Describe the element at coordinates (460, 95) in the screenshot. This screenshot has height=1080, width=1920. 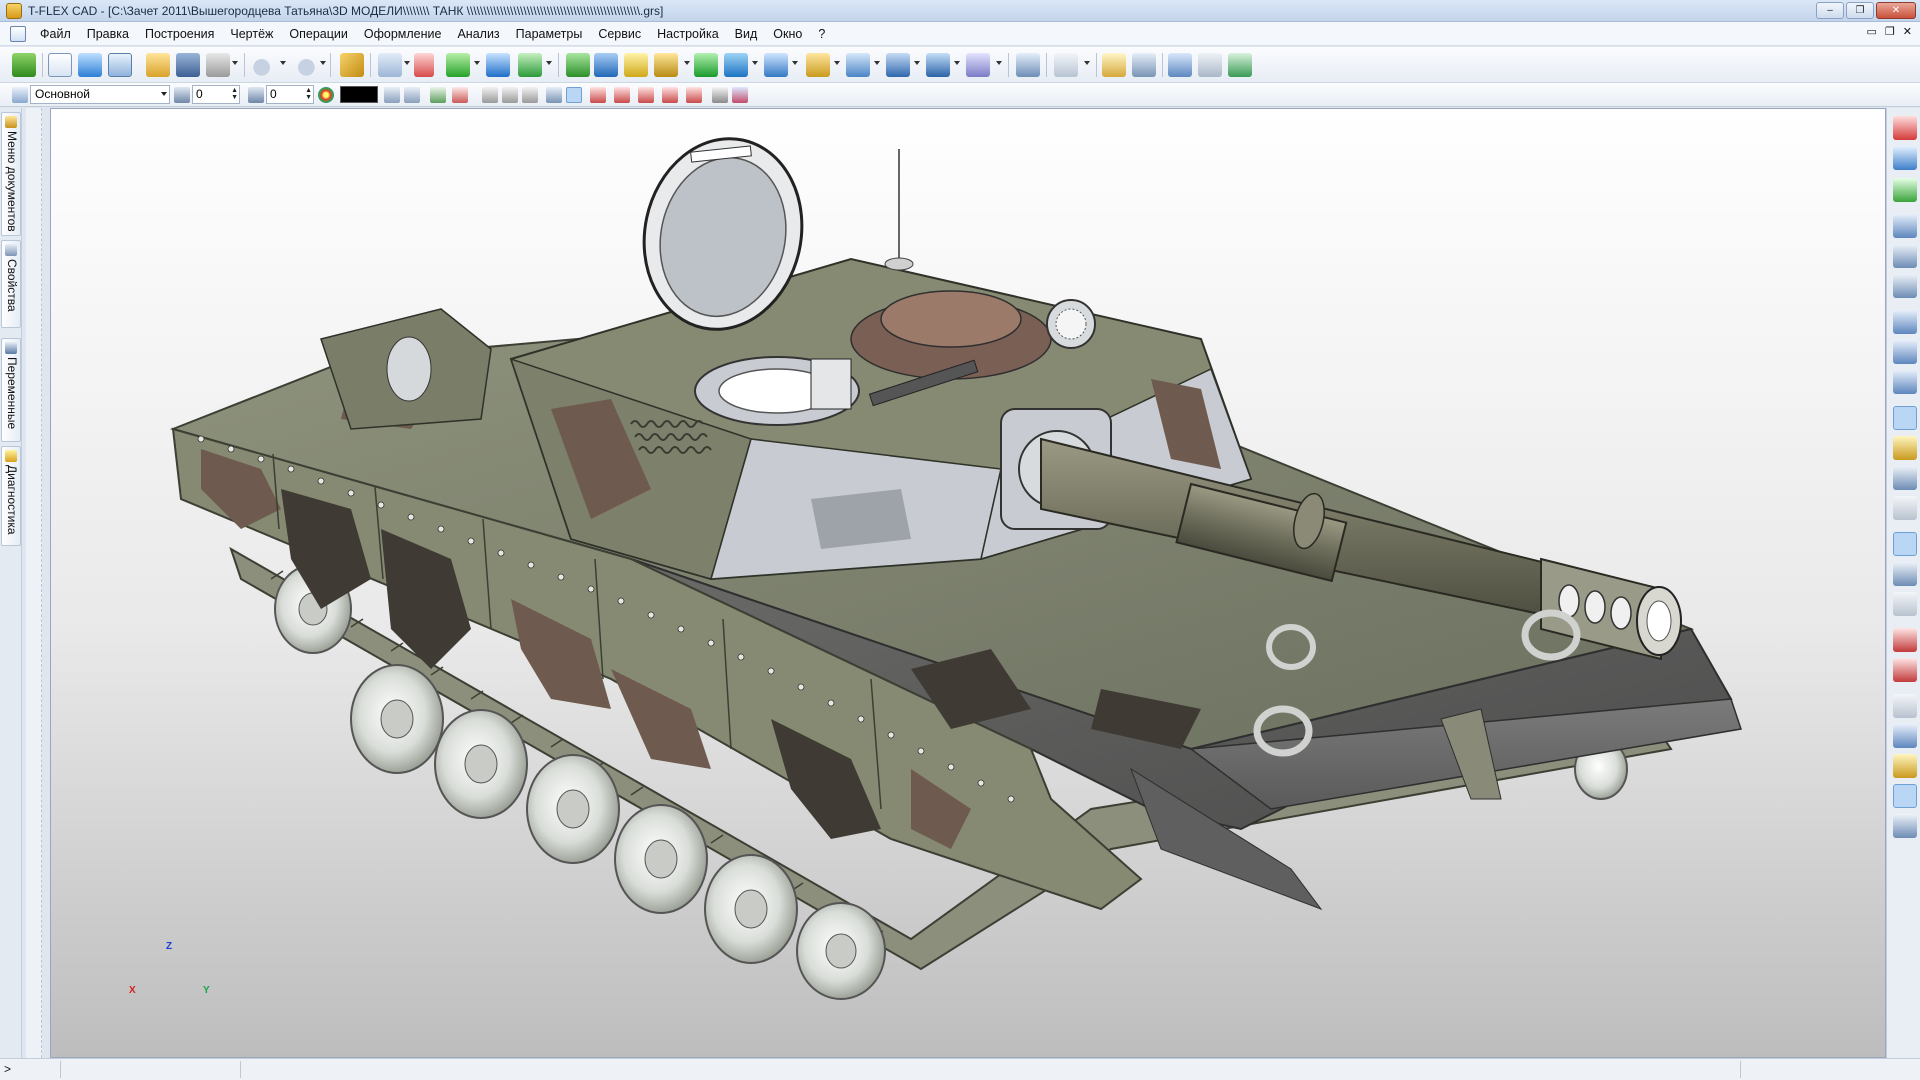
I see `deselect-icon` at that location.